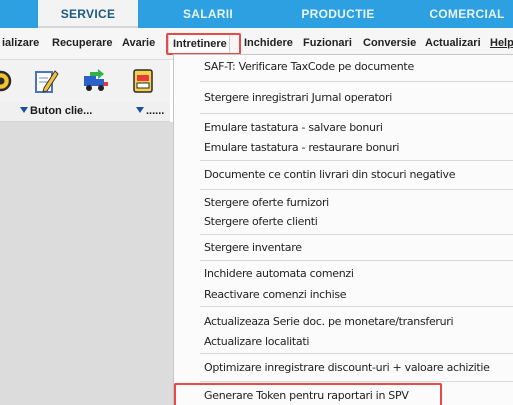 The width and height of the screenshot is (513, 405). Describe the element at coordinates (88, 14) in the screenshot. I see `tab-service: SERVICE` at that location.